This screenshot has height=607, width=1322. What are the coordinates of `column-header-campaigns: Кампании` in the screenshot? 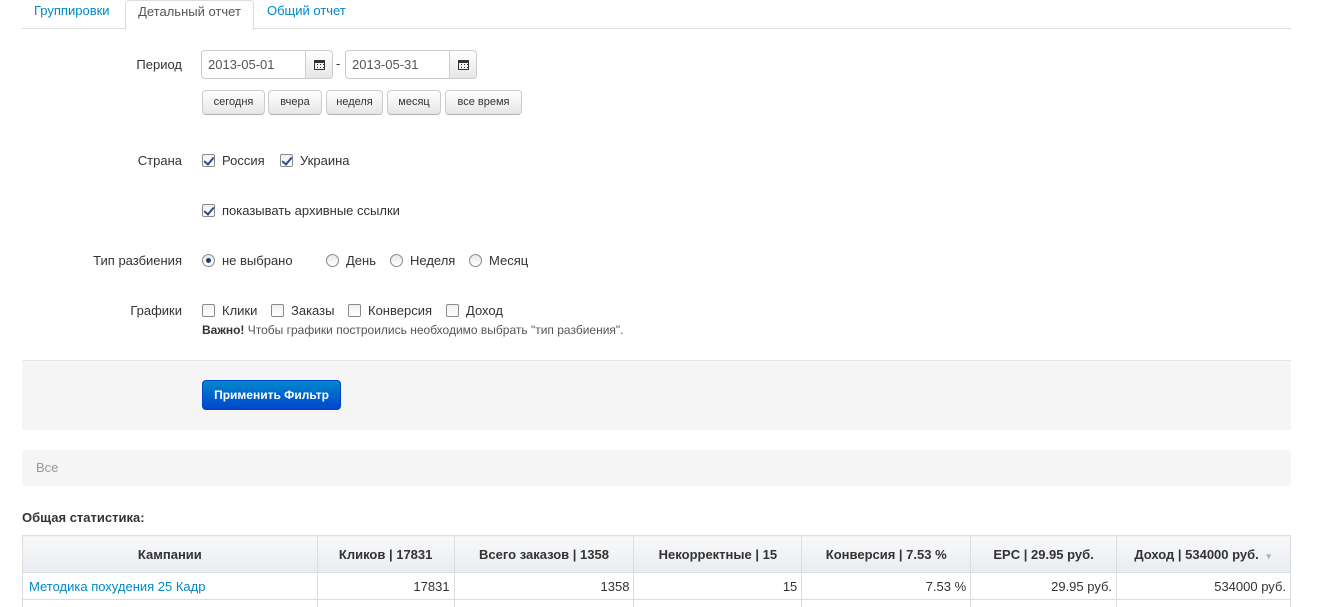 It's located at (170, 554).